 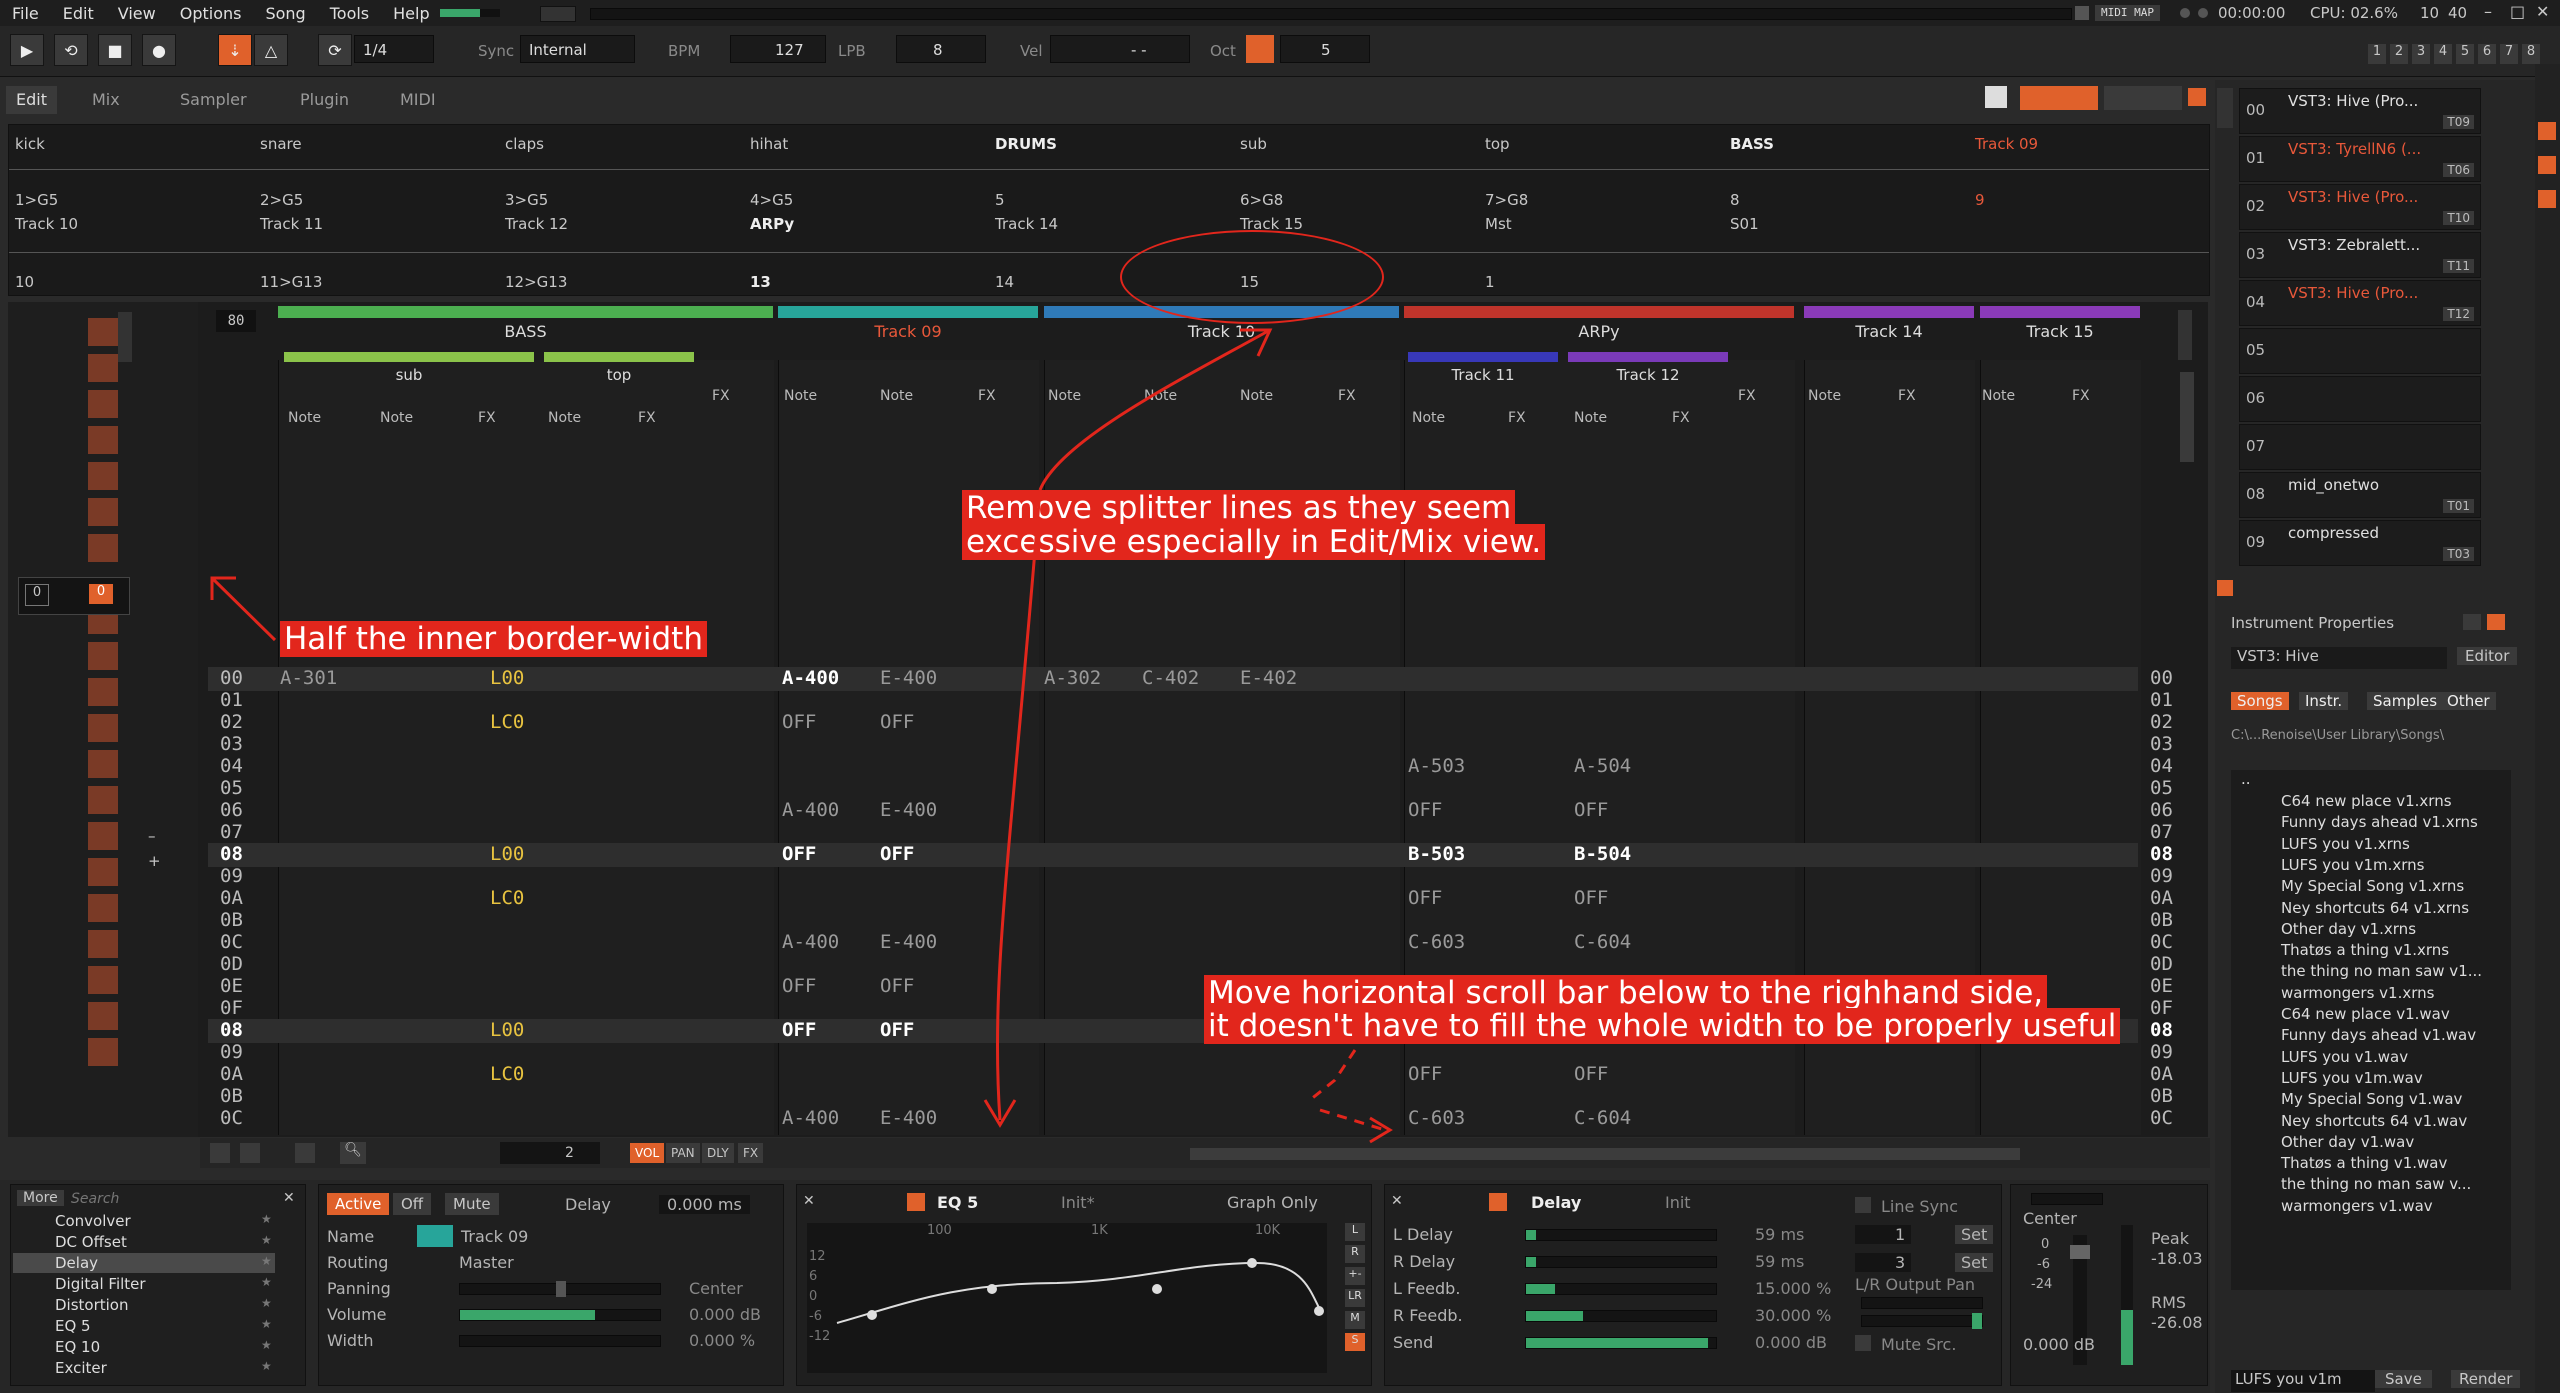 What do you see at coordinates (2324, 701) in the screenshot?
I see `browser-tab: Instr.` at bounding box center [2324, 701].